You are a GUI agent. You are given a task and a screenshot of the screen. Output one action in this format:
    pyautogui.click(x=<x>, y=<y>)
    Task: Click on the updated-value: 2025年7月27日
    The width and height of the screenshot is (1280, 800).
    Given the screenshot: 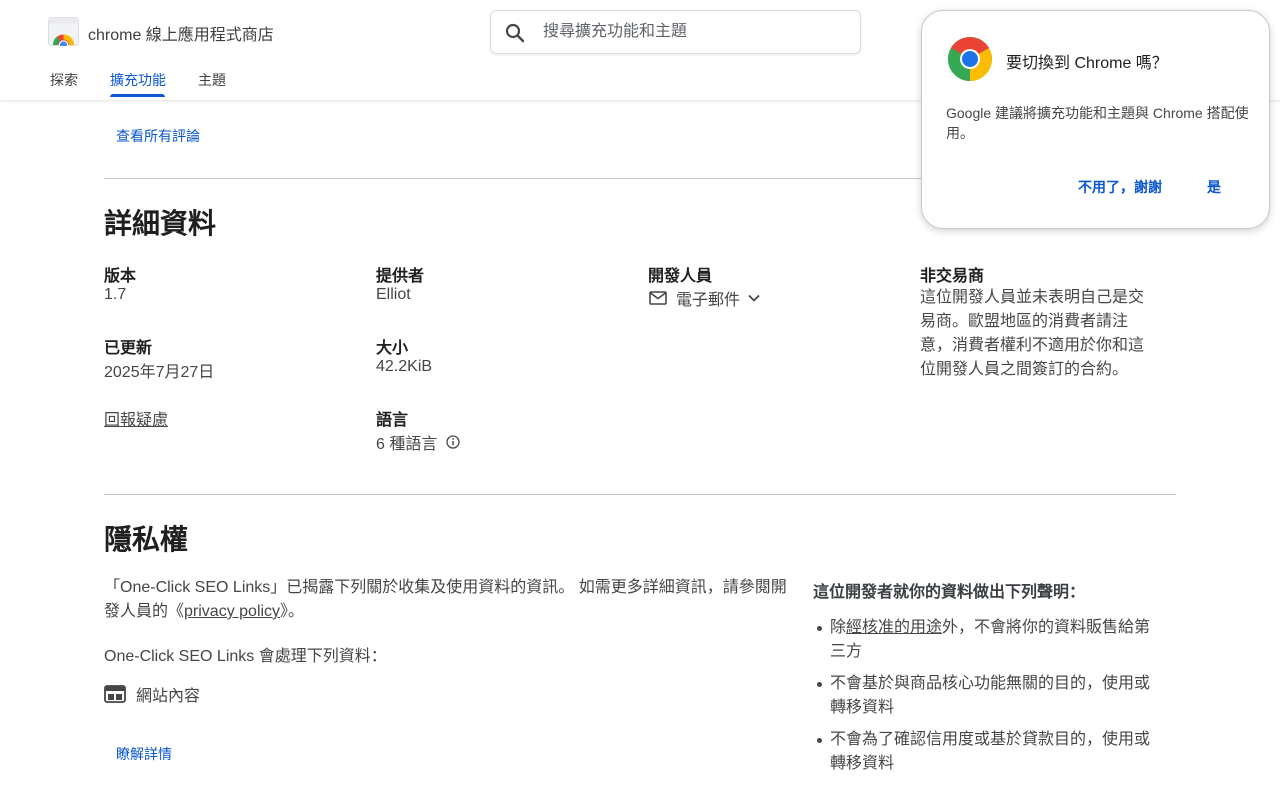 What is the action you would take?
    pyautogui.click(x=159, y=372)
    